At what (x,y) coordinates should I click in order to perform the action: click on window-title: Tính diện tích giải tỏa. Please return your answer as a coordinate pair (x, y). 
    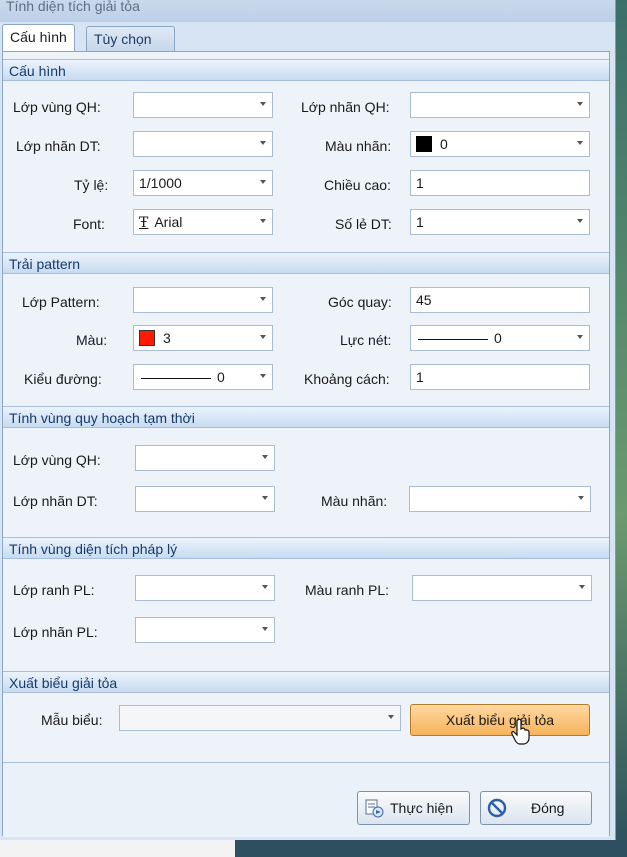
    Looking at the image, I should click on (307, 11).